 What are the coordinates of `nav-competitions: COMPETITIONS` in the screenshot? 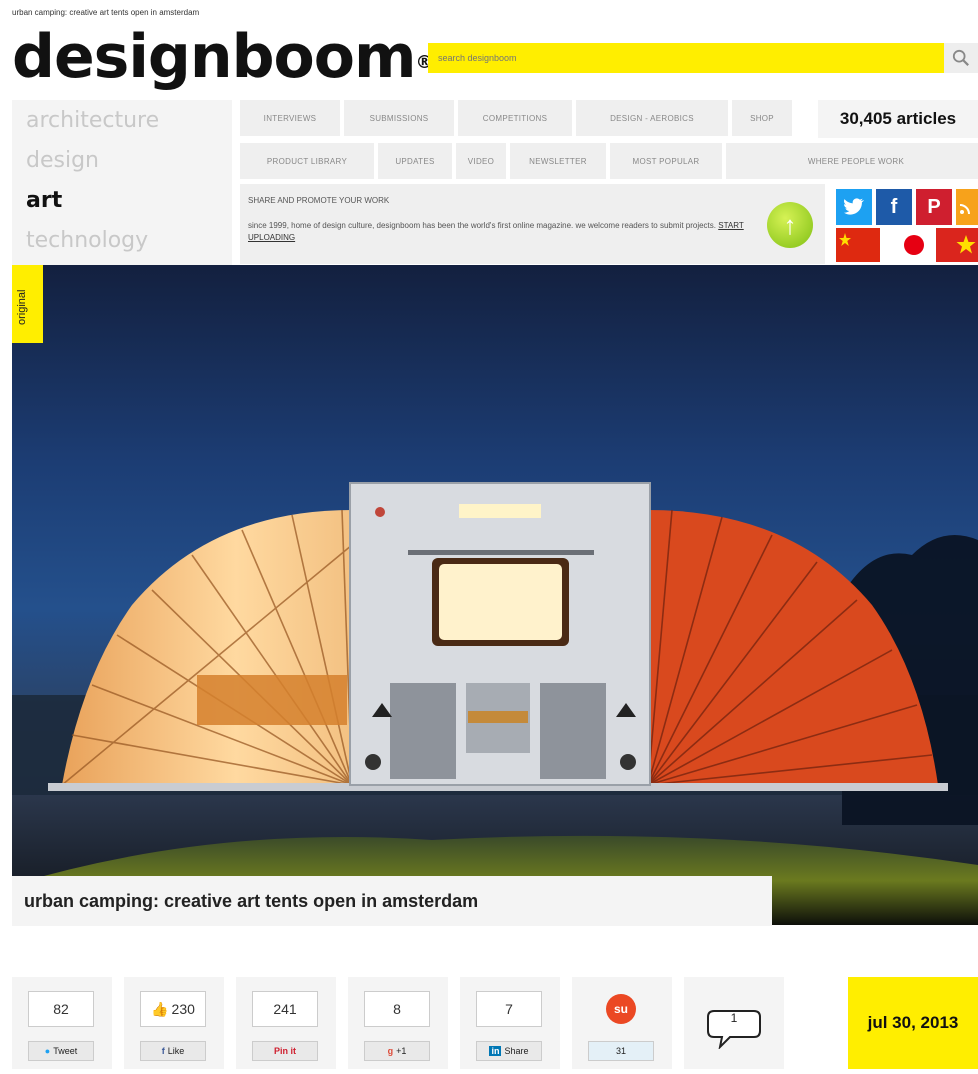 It's located at (515, 118).